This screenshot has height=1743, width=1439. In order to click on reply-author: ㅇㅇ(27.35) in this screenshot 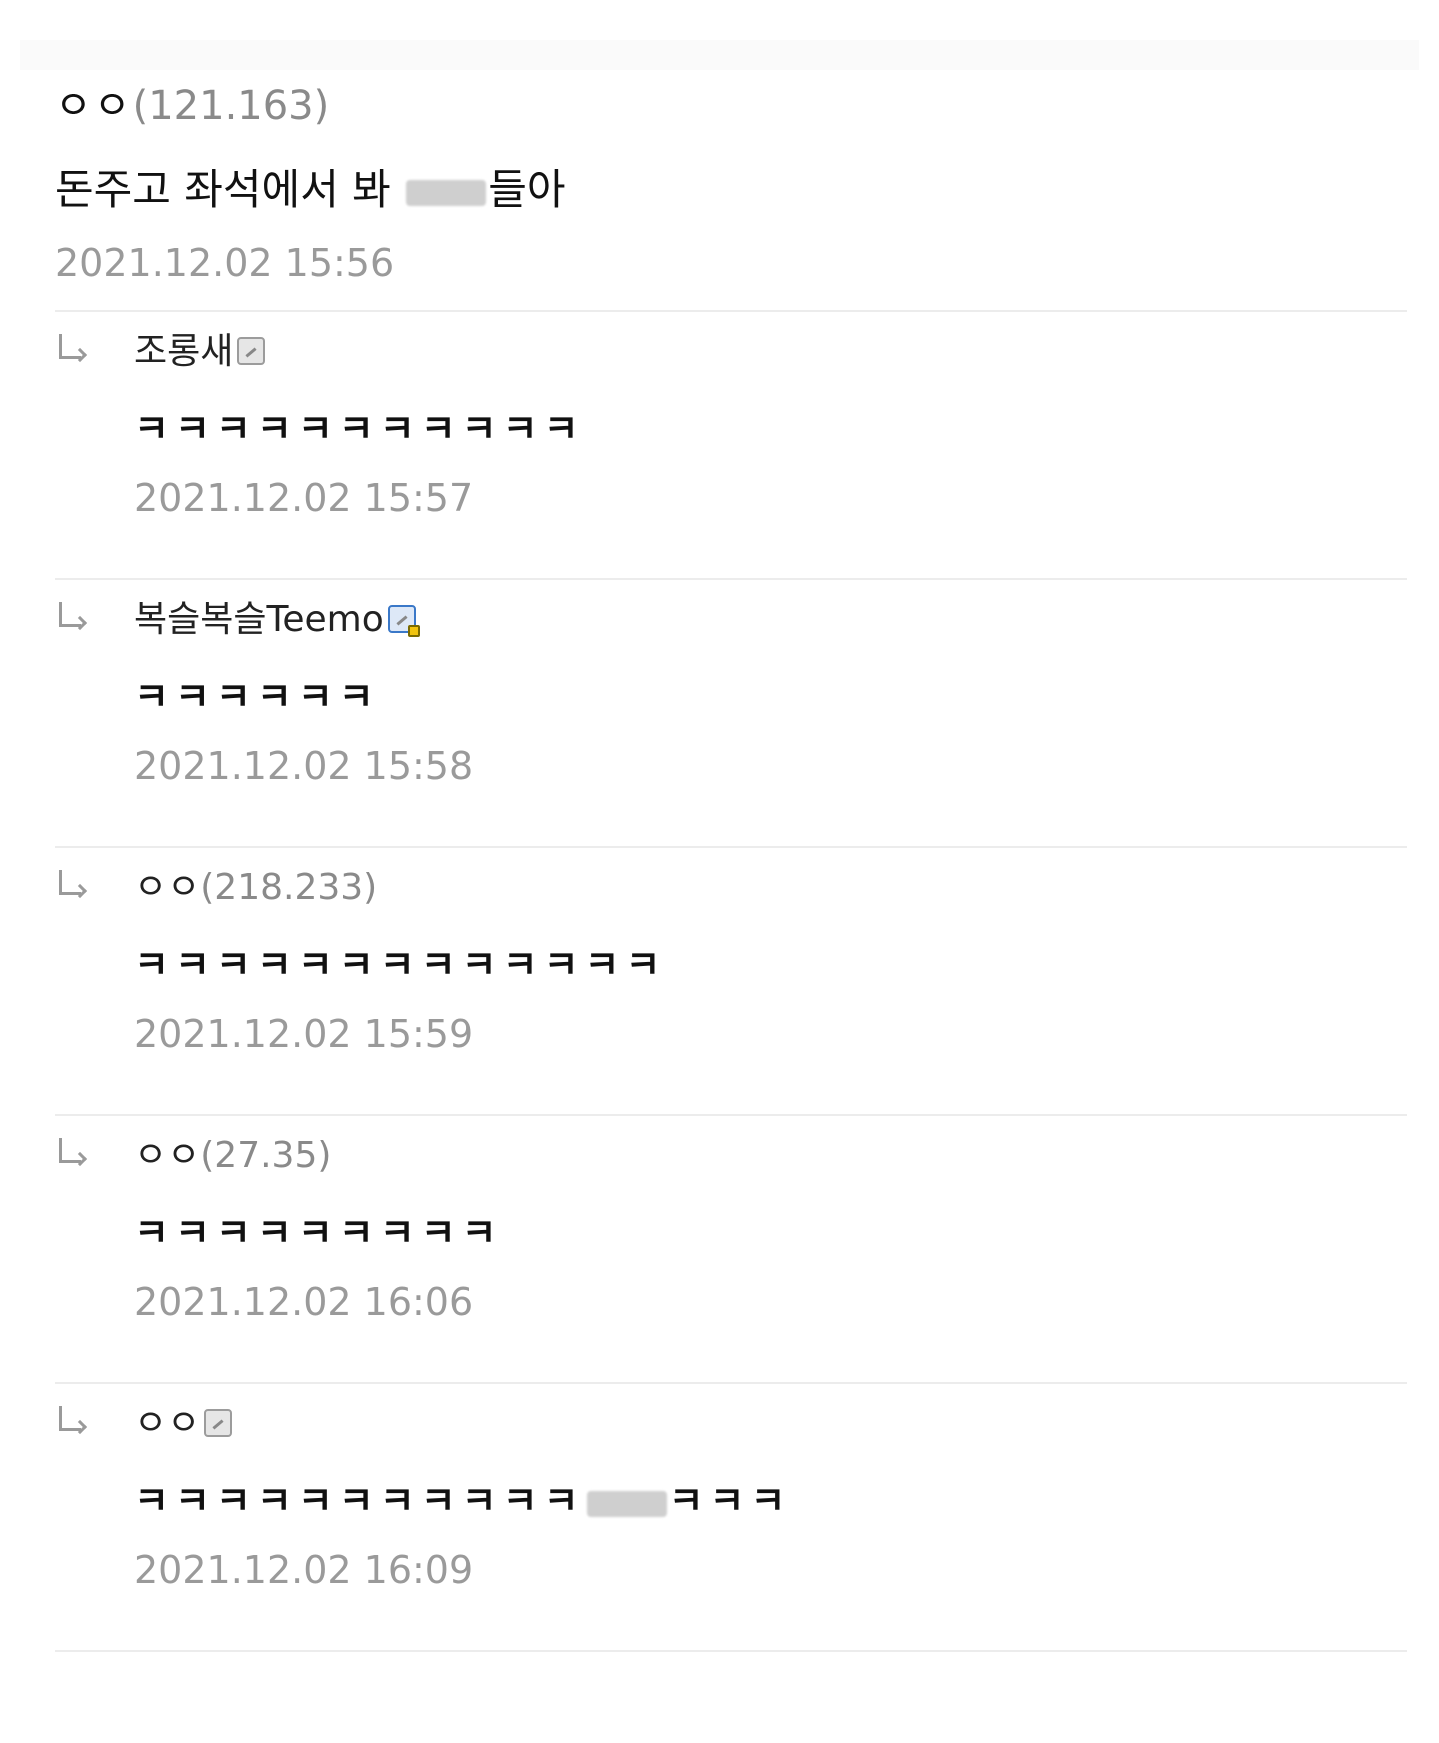, I will do `click(770, 1156)`.